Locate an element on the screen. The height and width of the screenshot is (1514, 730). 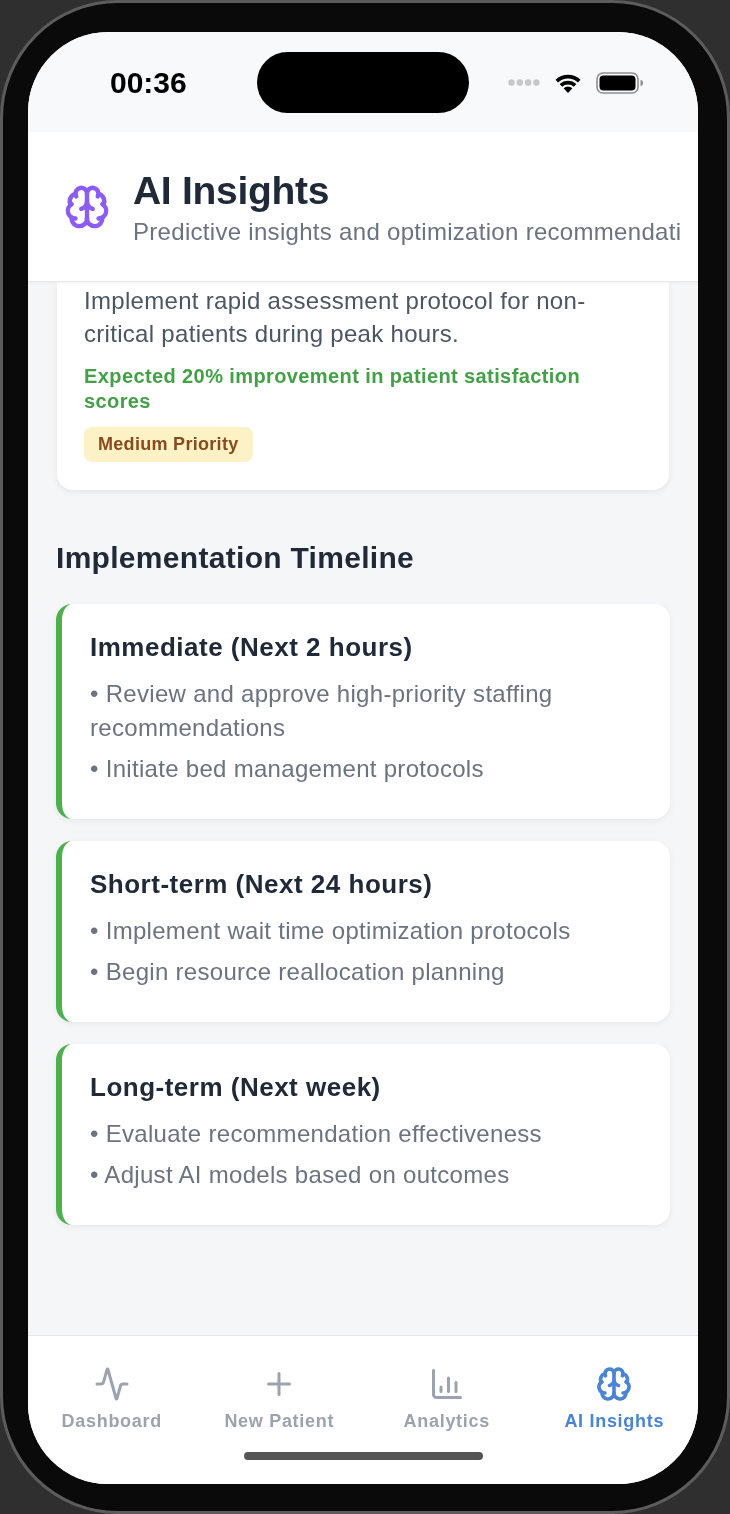
status-time: 00:36 is located at coordinates (148, 82).